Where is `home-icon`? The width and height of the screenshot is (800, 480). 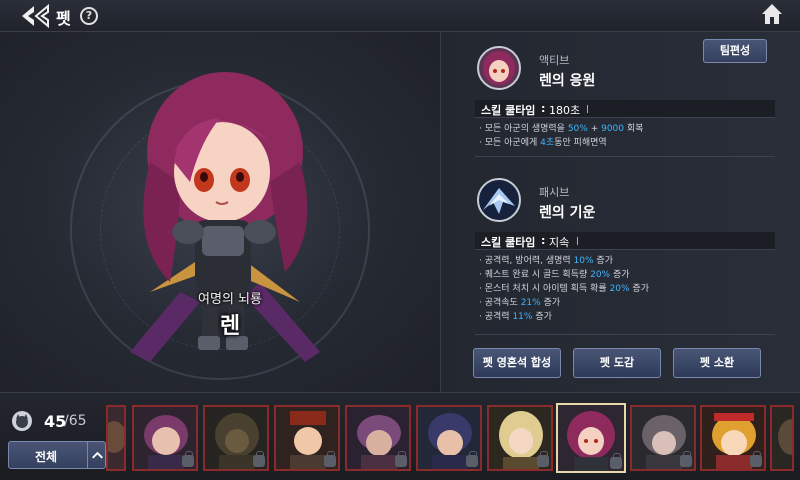
home-icon is located at coordinates (772, 14).